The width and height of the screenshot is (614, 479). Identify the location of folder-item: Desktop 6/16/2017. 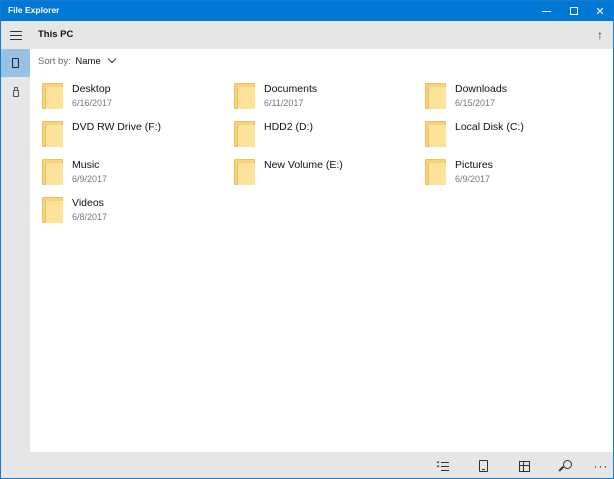
(128, 98).